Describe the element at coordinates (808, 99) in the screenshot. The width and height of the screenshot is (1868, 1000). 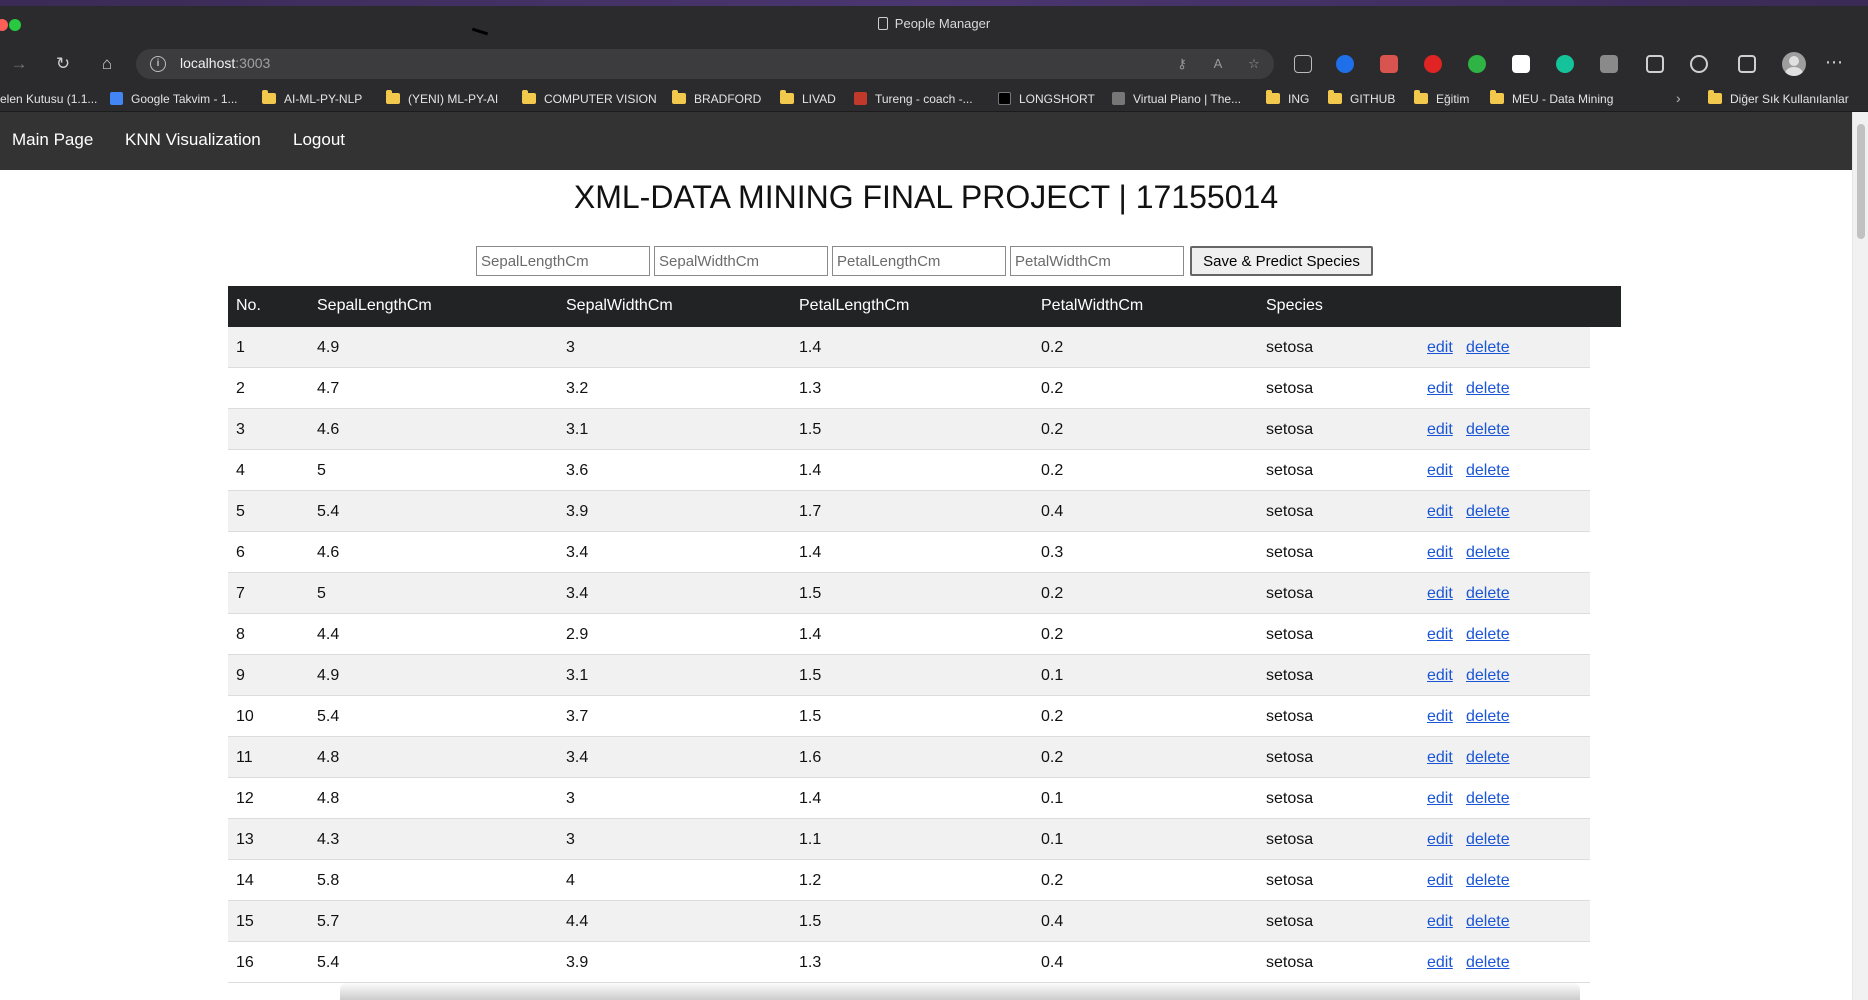
I see `bookmark-folder: LIVAD` at that location.